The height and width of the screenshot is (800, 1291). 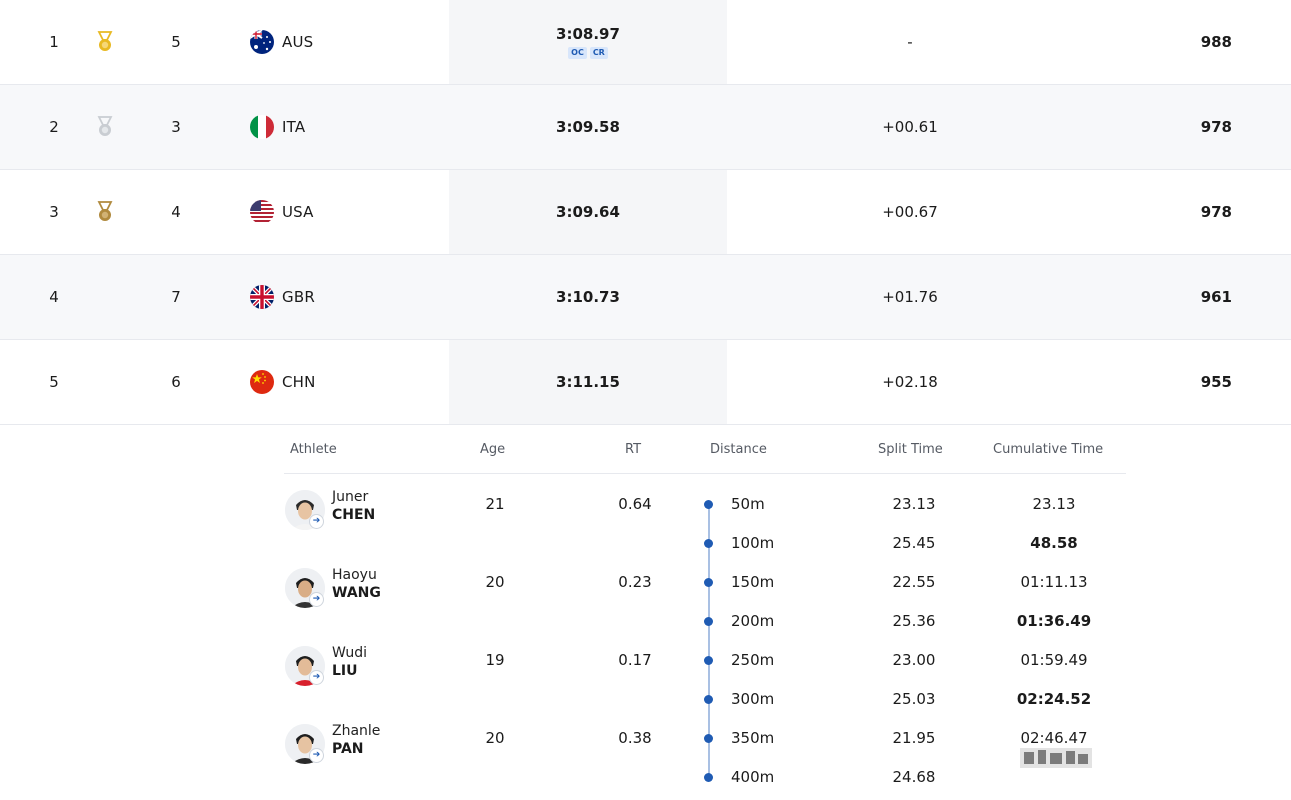 What do you see at coordinates (354, 515) in the screenshot?
I see `athlete-last-name: CHEN` at bounding box center [354, 515].